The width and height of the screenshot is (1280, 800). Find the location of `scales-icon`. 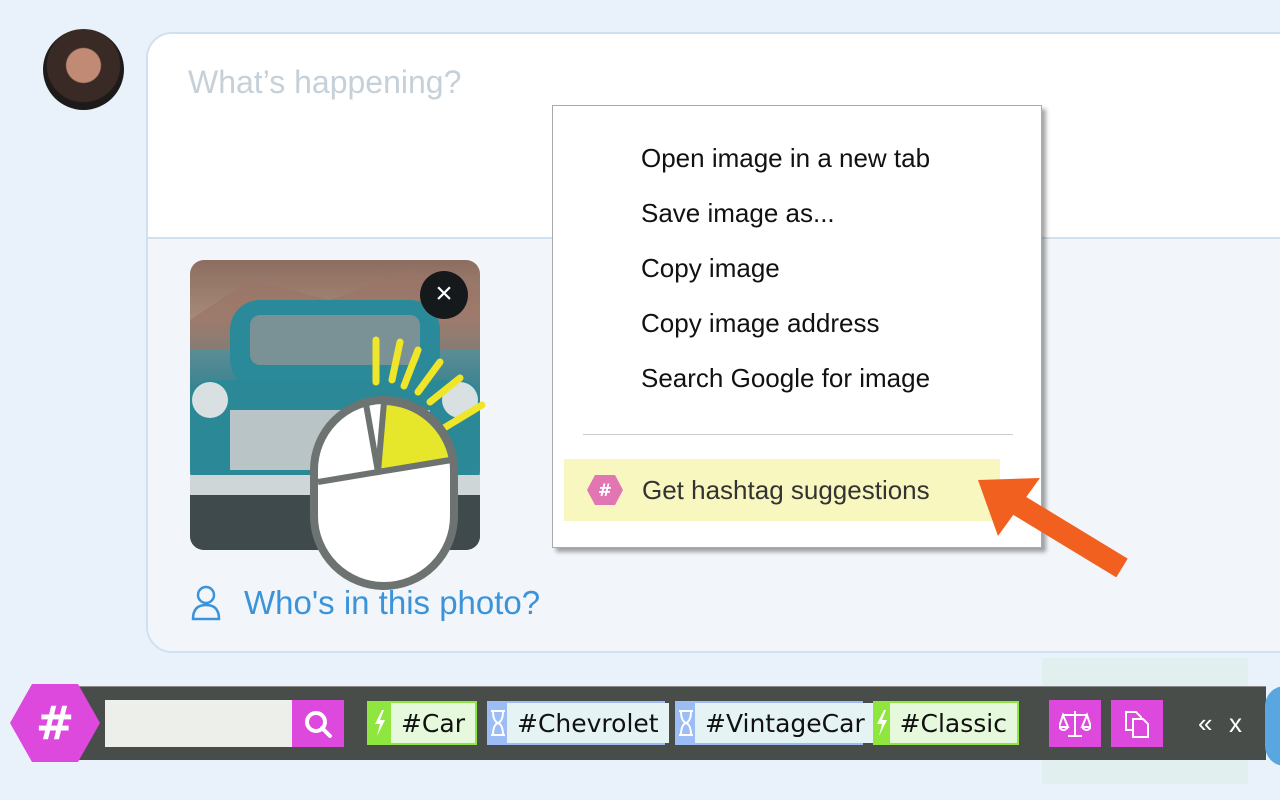

scales-icon is located at coordinates (1075, 723).